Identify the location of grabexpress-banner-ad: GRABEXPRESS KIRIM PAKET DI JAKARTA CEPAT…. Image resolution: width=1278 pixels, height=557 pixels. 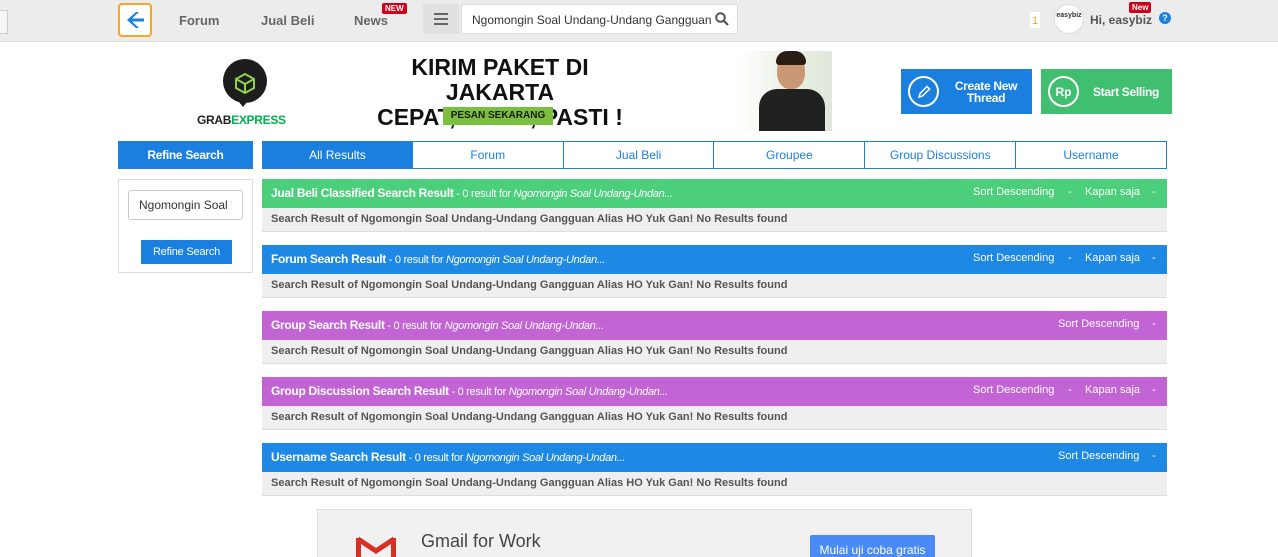
(504, 91).